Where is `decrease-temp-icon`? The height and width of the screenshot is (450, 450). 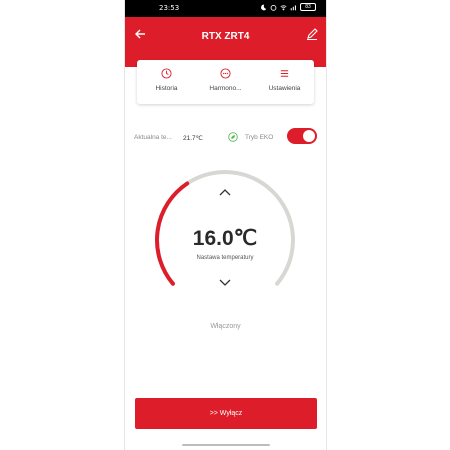
decrease-temp-icon is located at coordinates (225, 283).